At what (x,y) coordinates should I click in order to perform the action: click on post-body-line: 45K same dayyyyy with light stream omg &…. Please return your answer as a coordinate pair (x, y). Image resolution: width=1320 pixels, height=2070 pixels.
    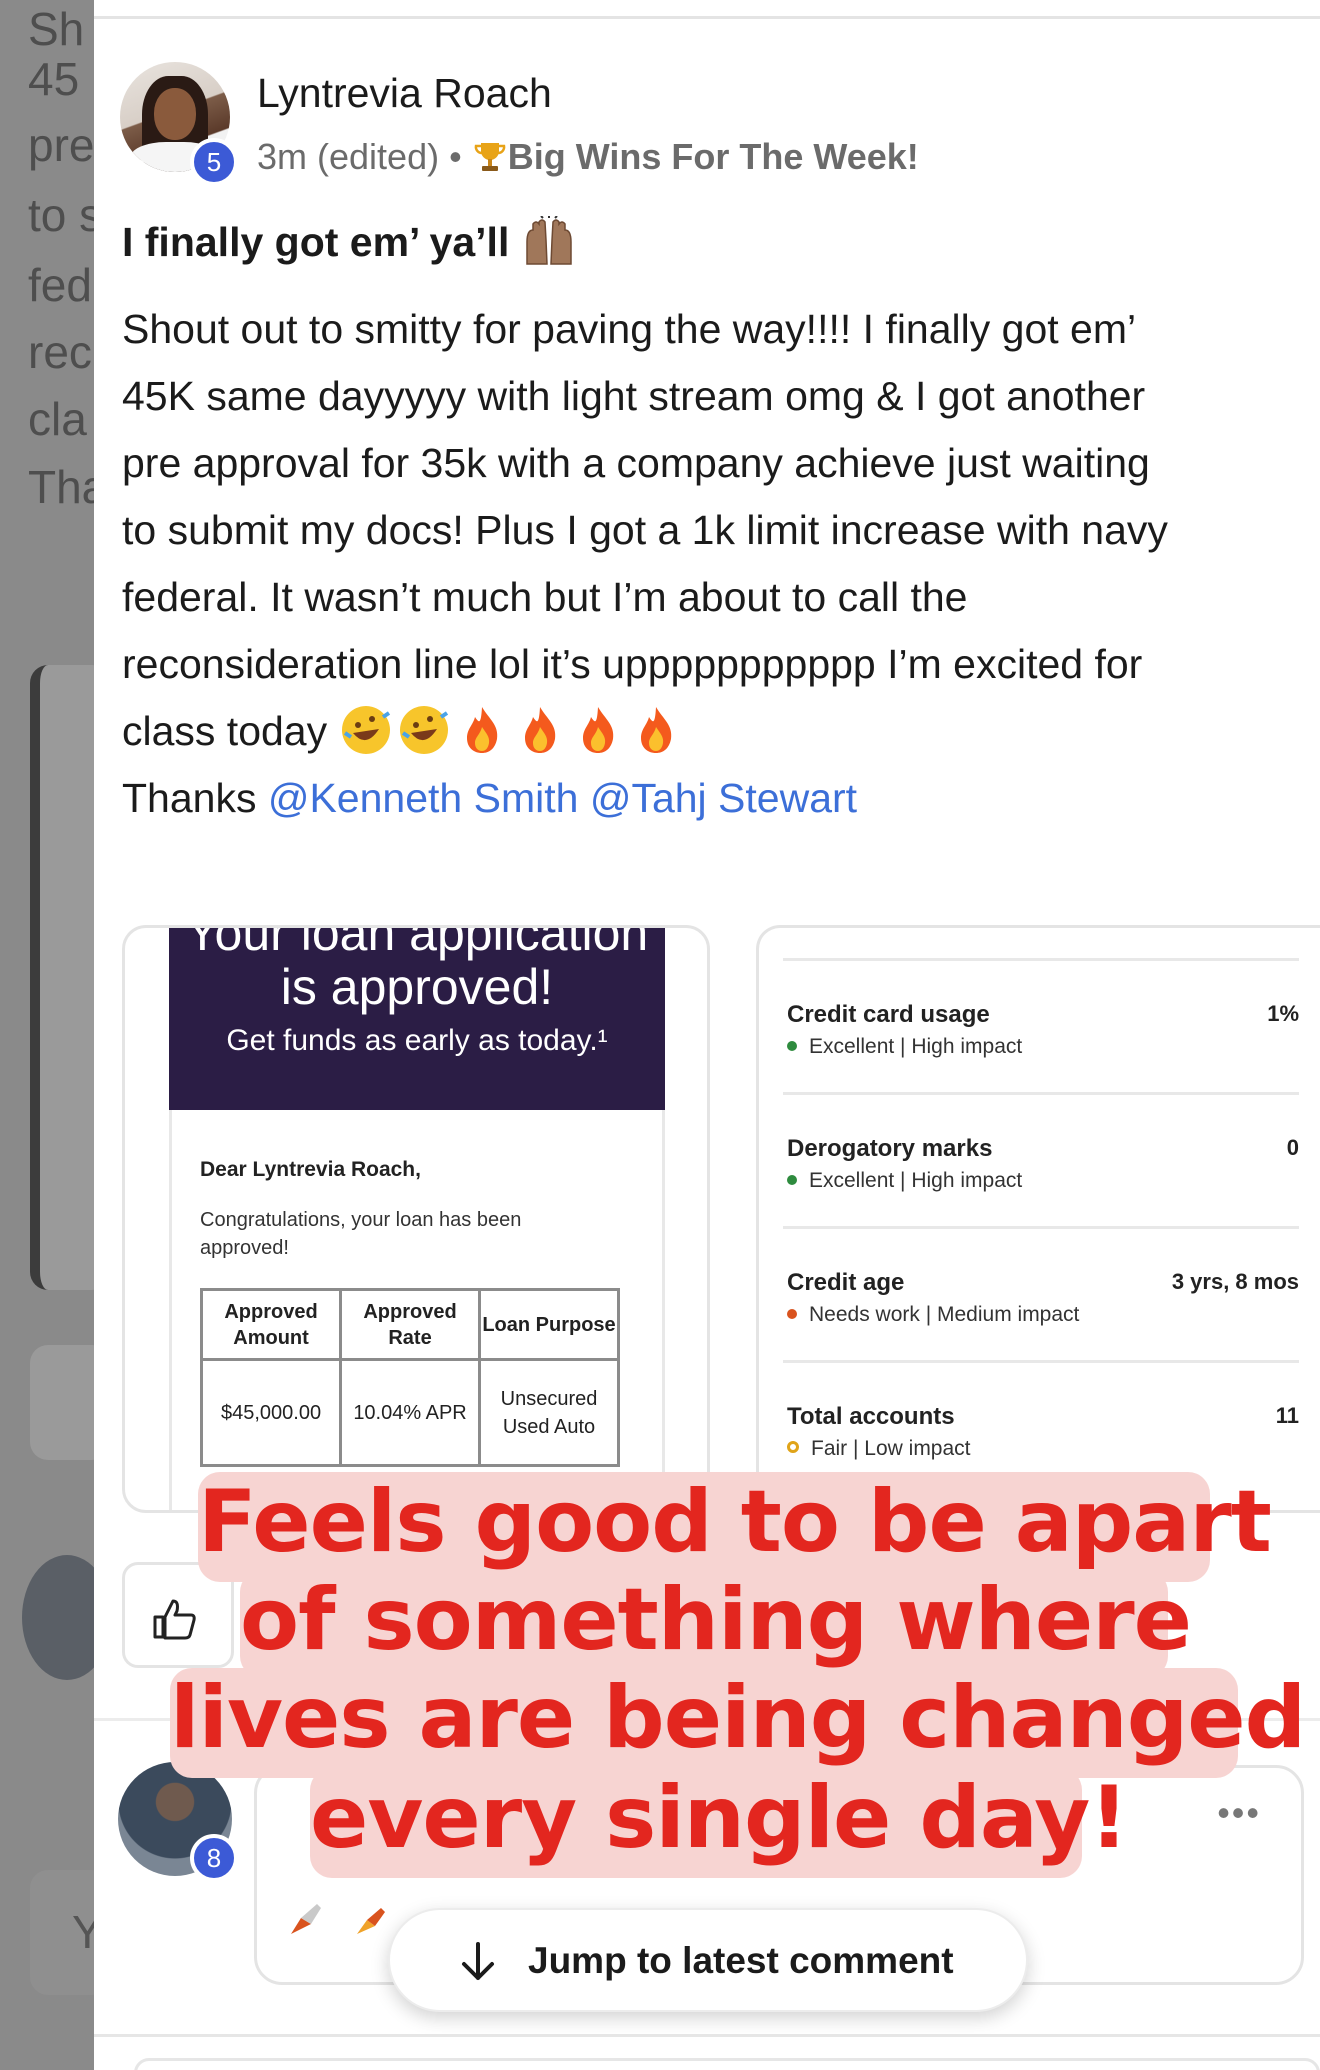
    Looking at the image, I should click on (634, 396).